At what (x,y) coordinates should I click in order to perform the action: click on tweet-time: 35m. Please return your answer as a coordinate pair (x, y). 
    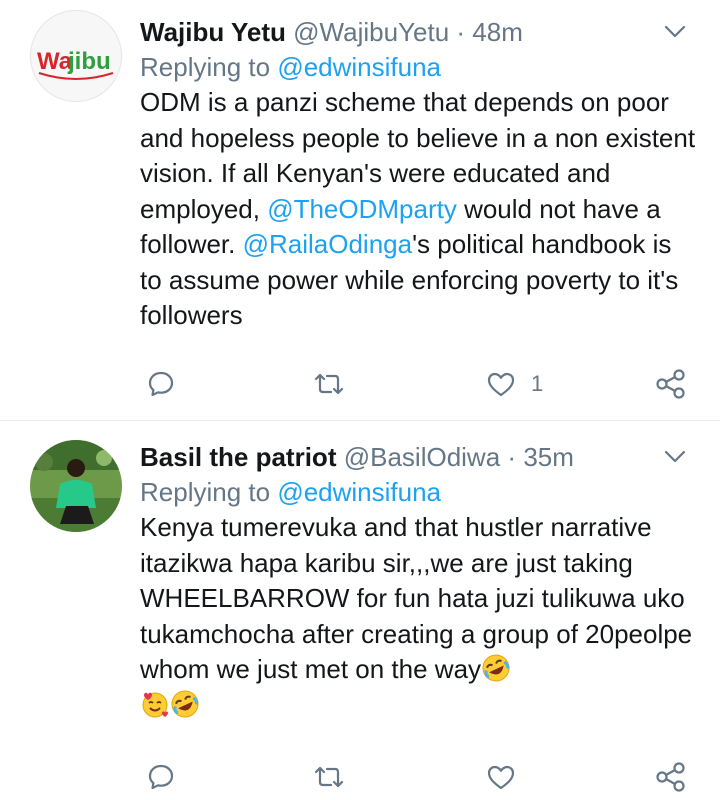
    Looking at the image, I should click on (548, 457).